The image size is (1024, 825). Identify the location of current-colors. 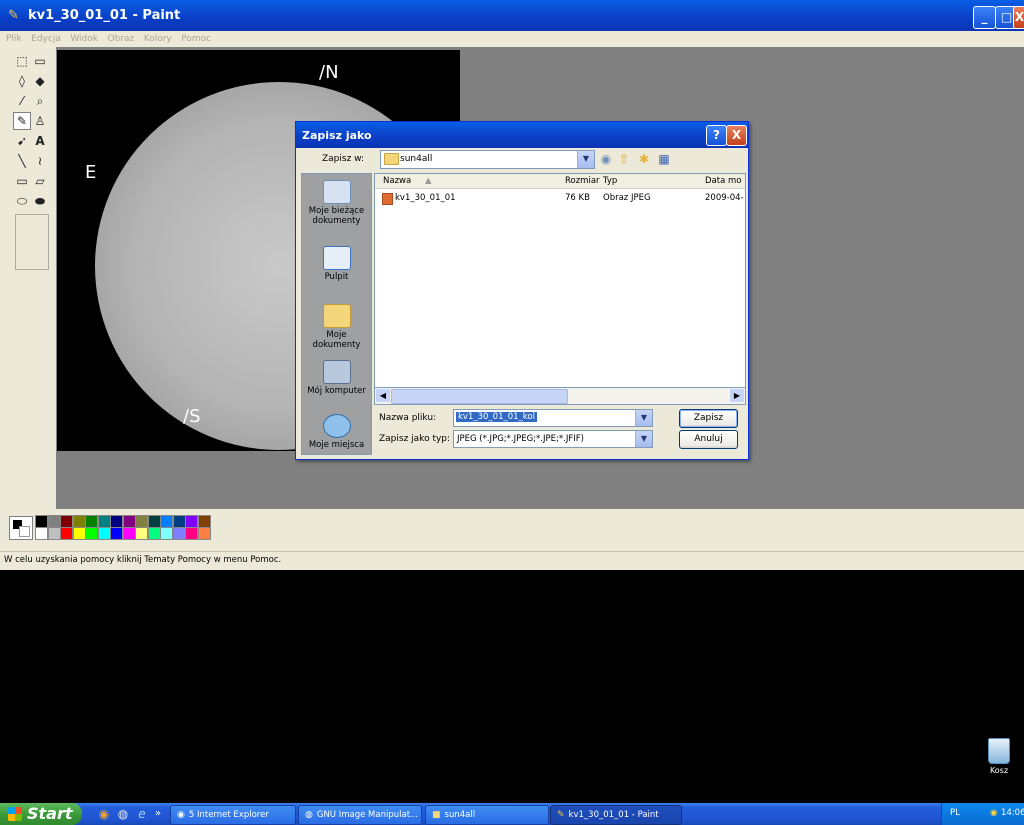
(21, 528).